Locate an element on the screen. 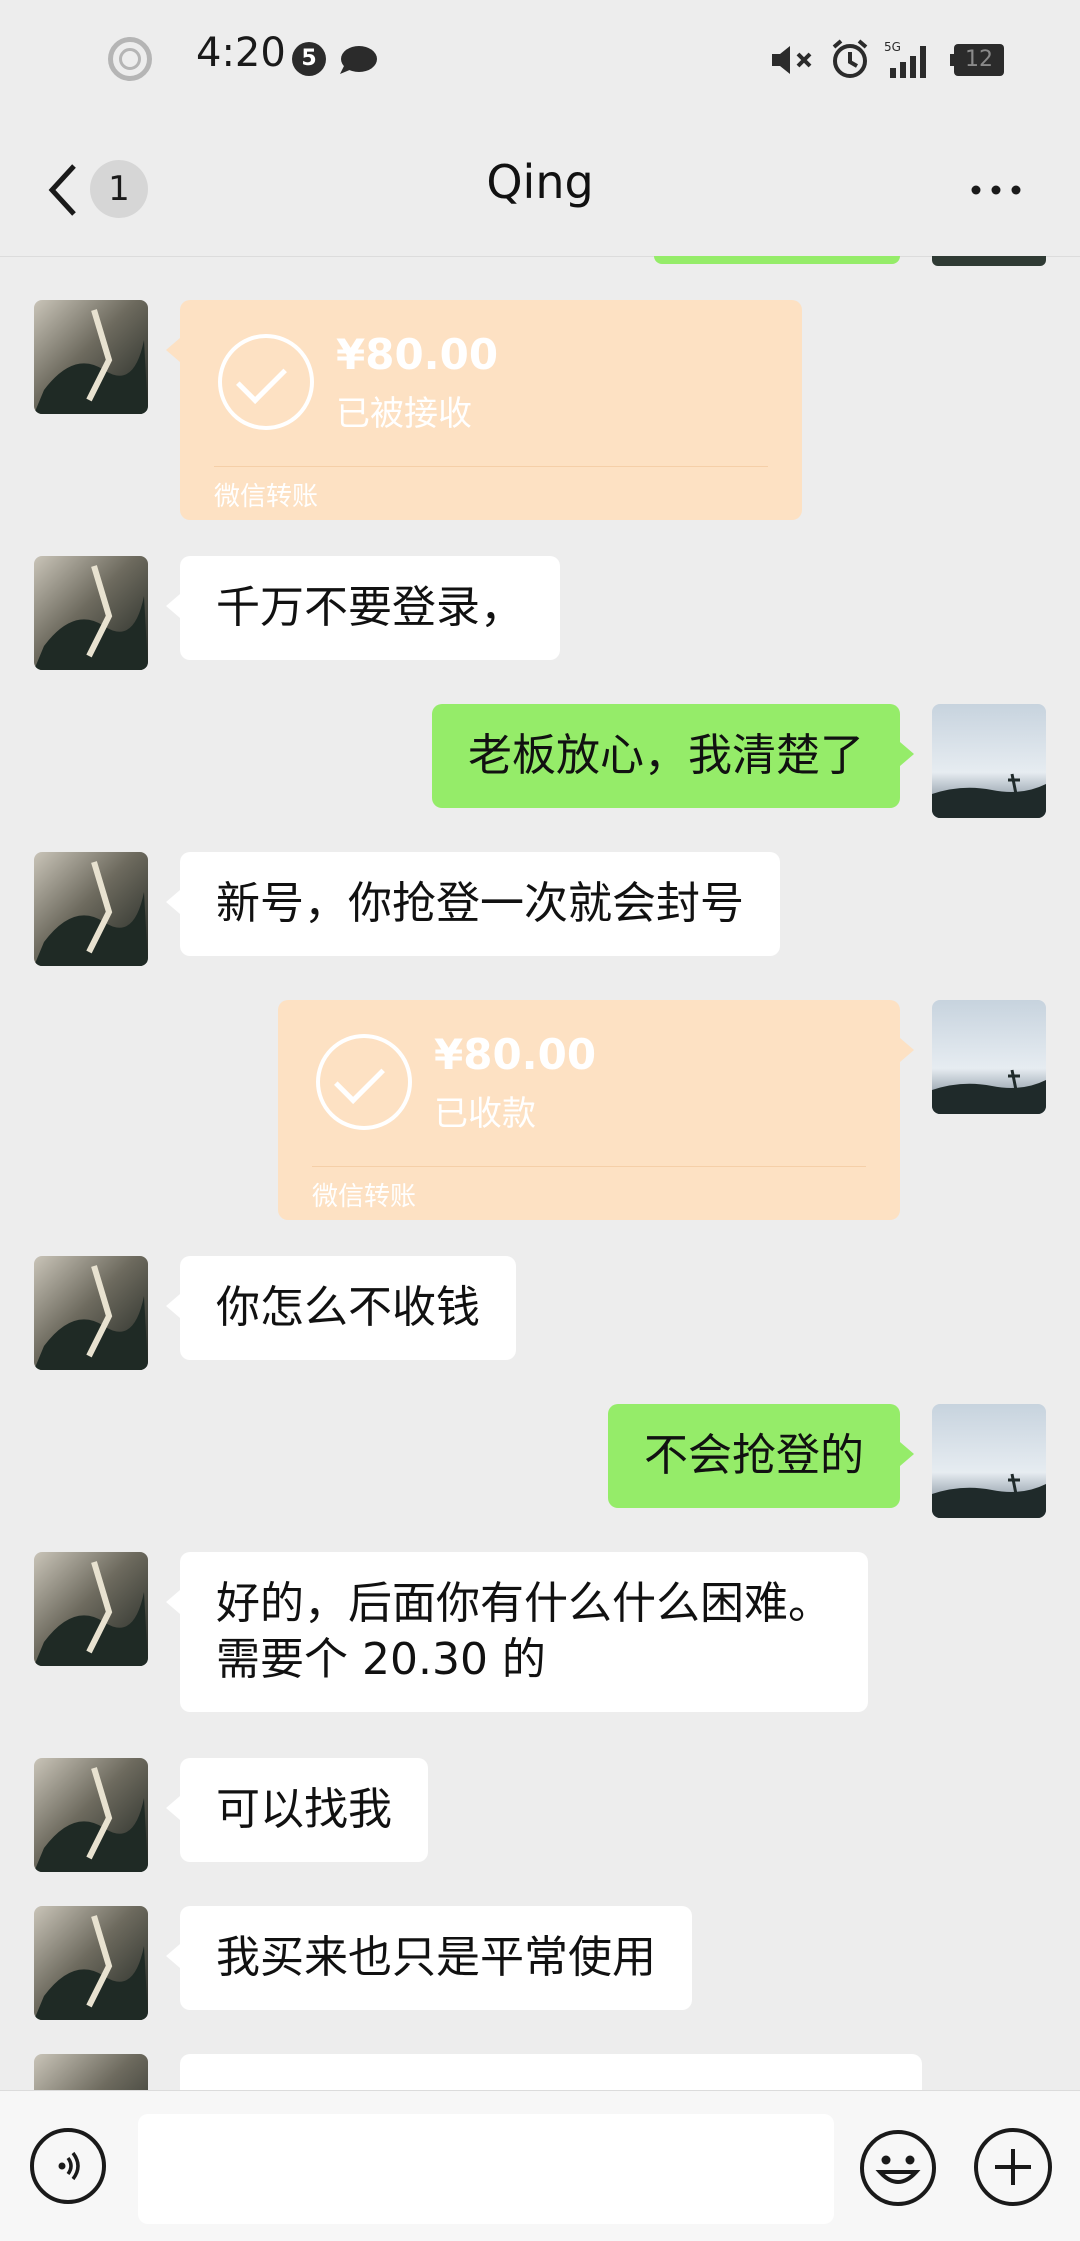 Image resolution: width=1080 pixels, height=2241 pixels. battery-icon: 12 is located at coordinates (977, 60).